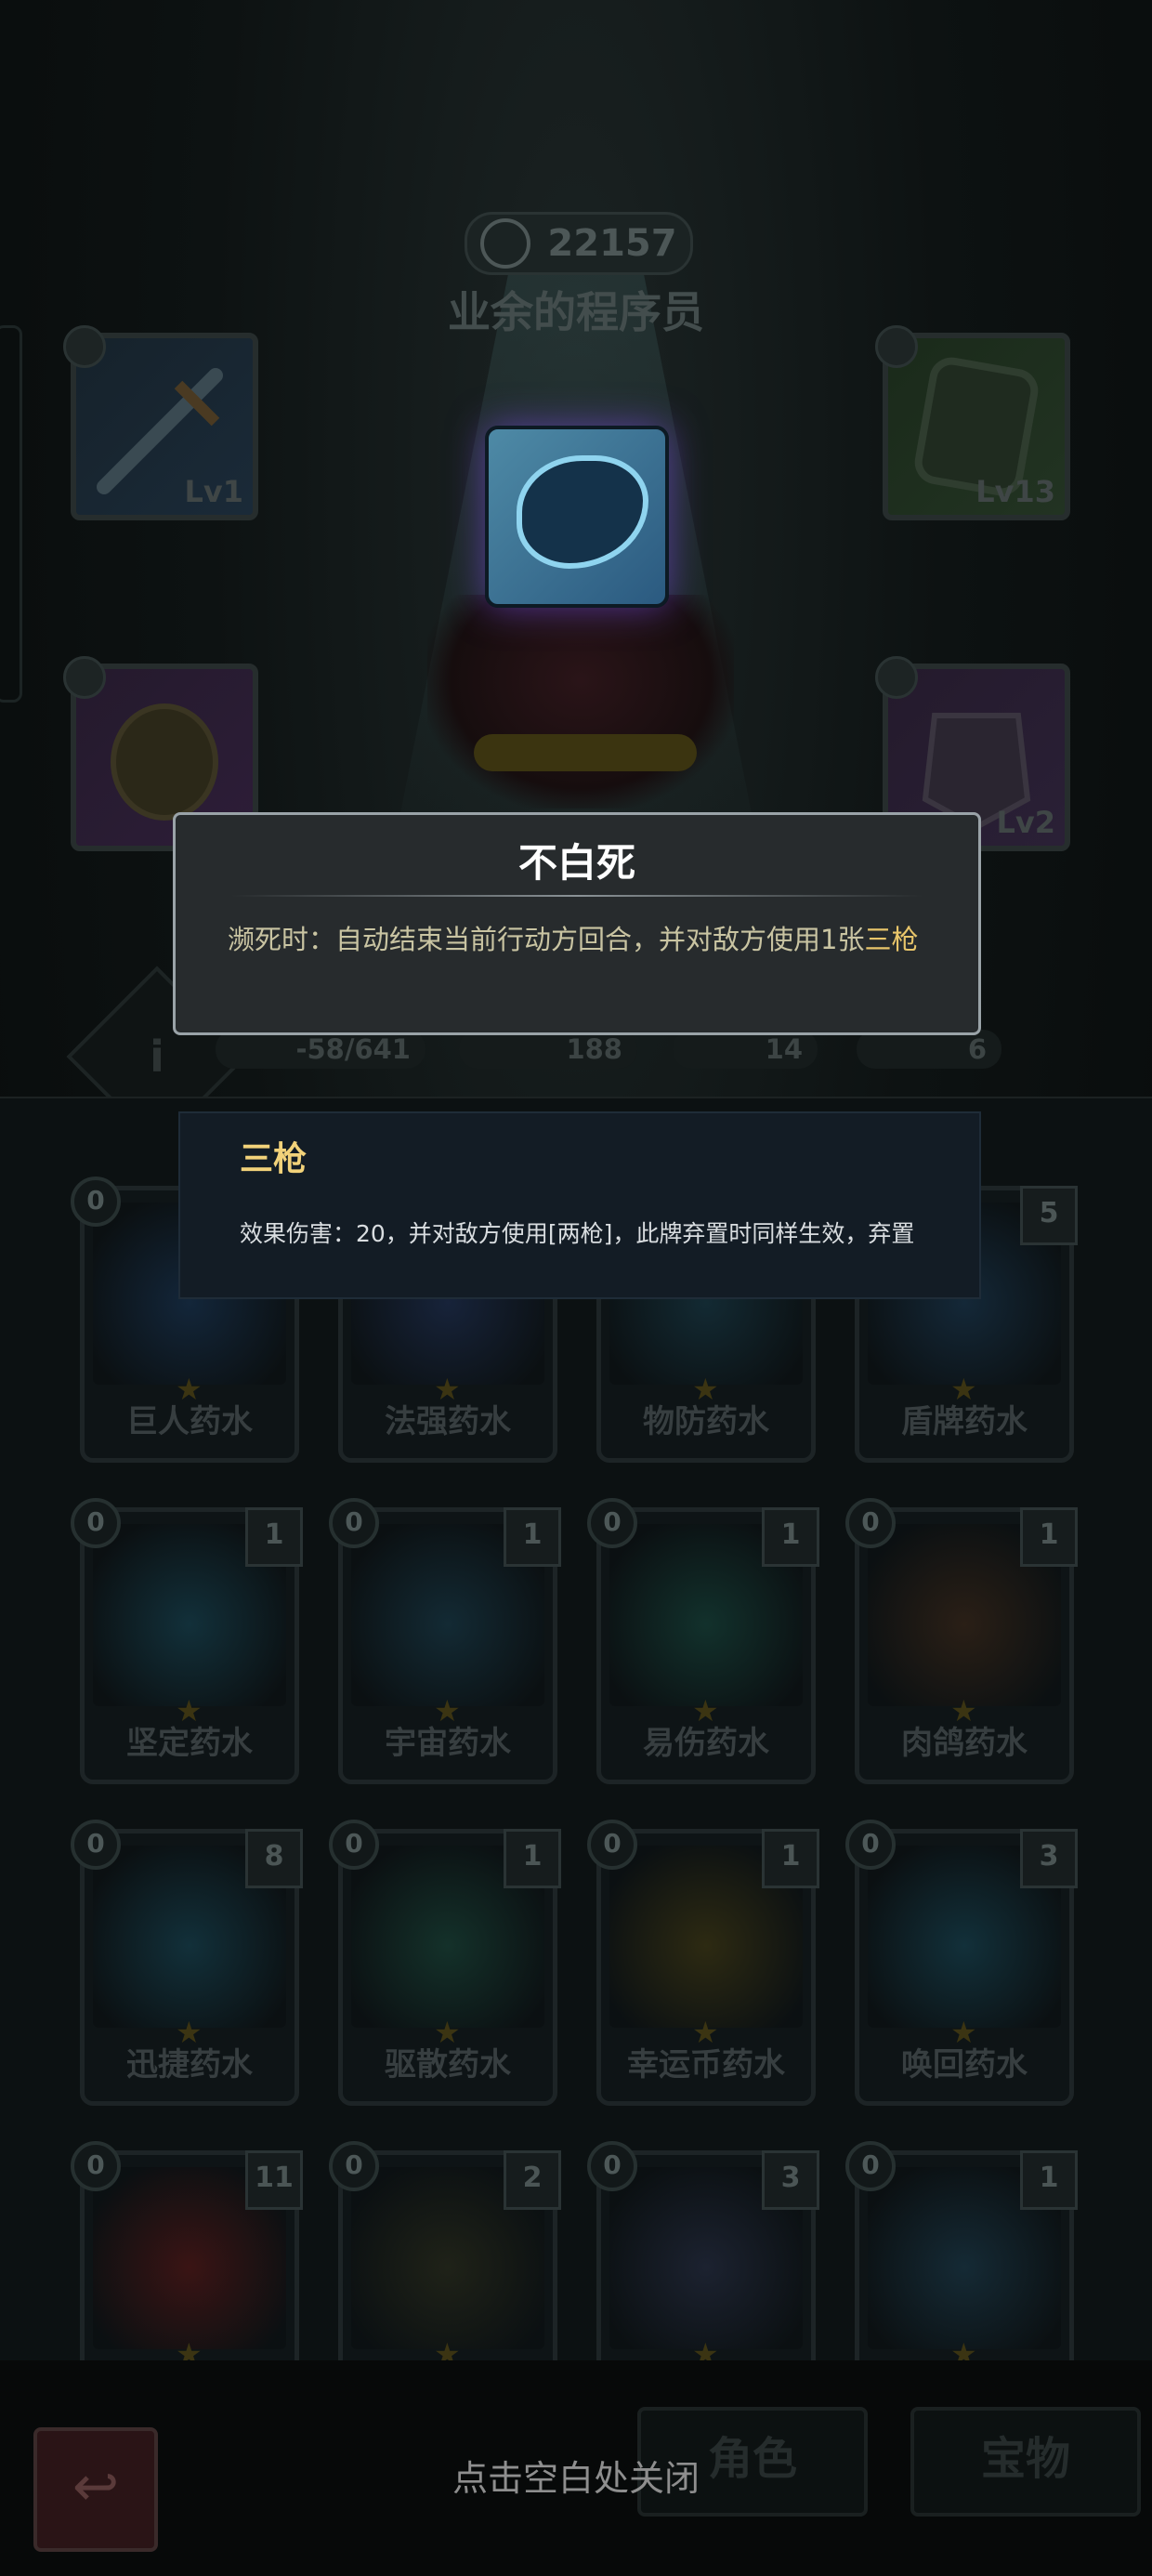  What do you see at coordinates (546, 939) in the screenshot?
I see `desc-text: 濒死时：自动结束当前行动方回合，并对敌方使用1张` at bounding box center [546, 939].